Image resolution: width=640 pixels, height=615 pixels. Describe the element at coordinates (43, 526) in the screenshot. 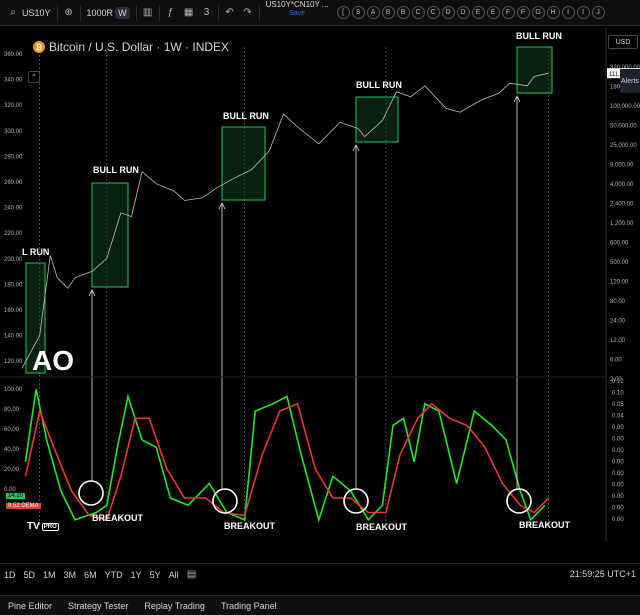

I see `tradingview-logo: TV PRO` at that location.